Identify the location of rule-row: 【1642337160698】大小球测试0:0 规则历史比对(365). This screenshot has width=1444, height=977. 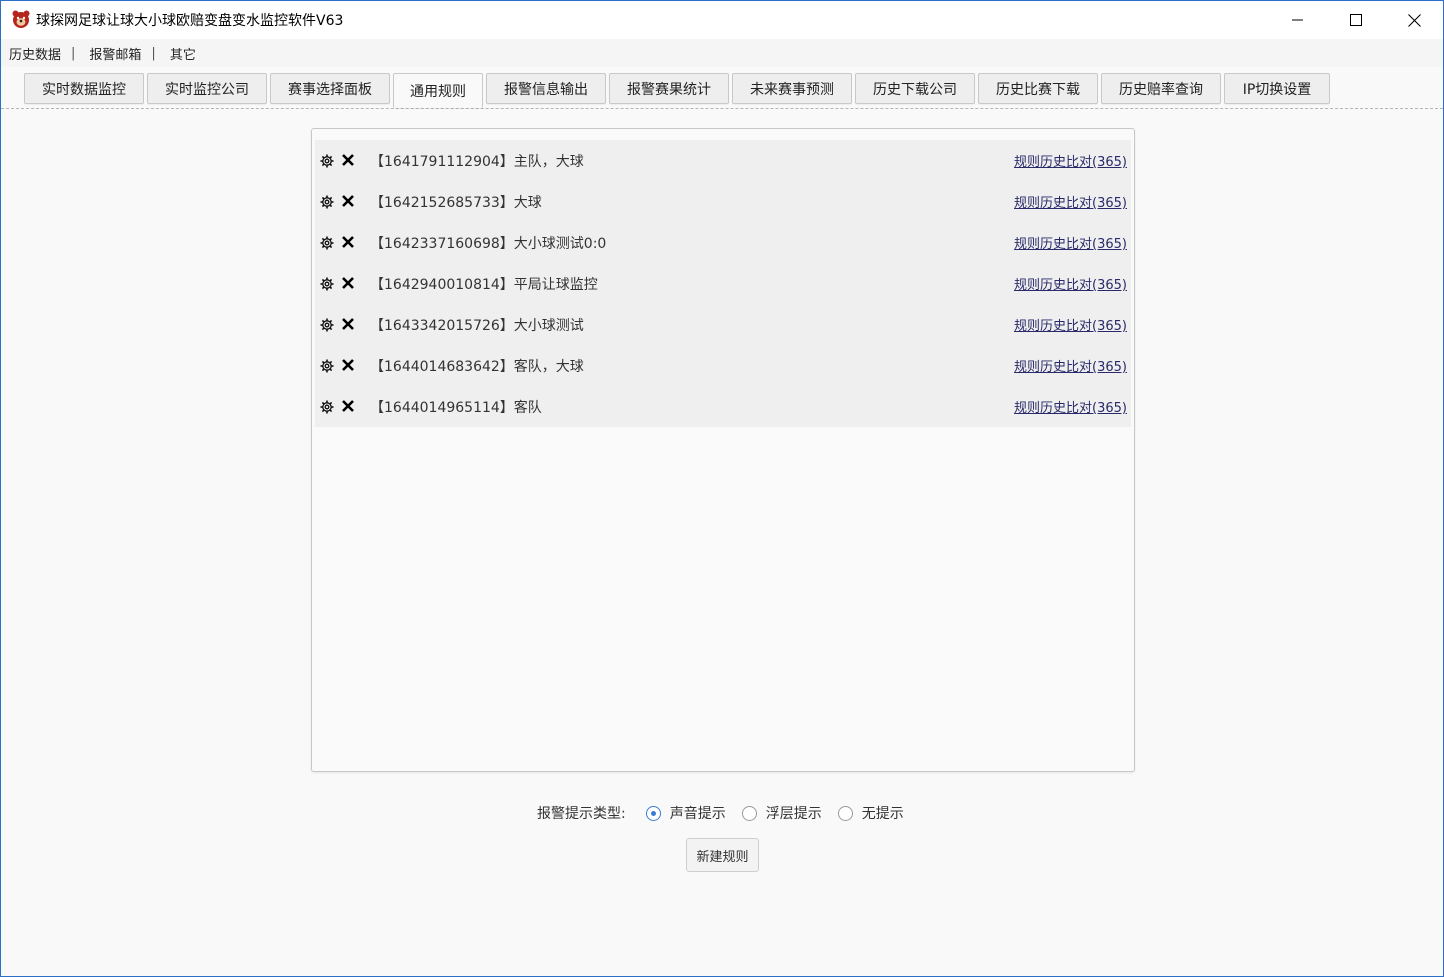
(723, 242).